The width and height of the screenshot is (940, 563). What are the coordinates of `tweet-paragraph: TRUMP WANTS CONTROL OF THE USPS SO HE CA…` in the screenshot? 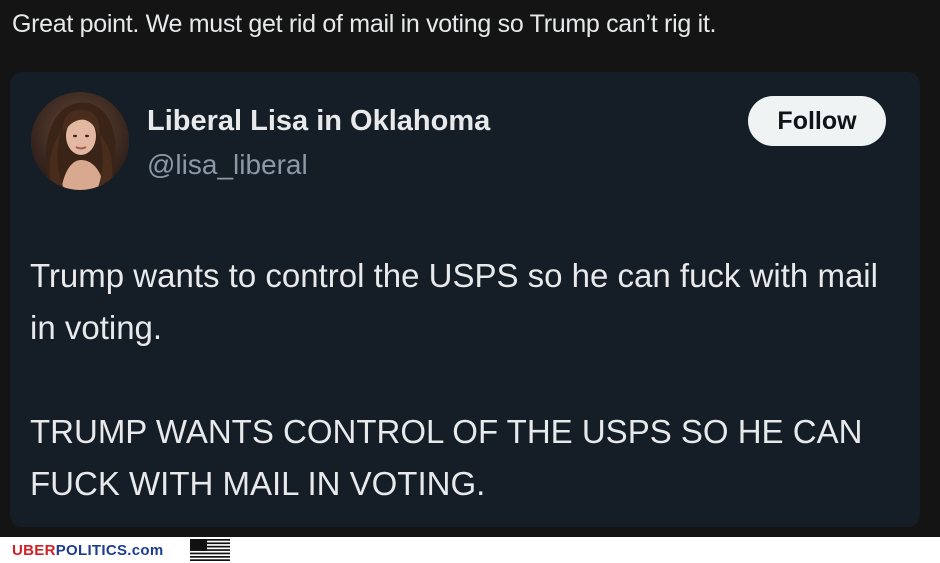 It's located at (446, 457).